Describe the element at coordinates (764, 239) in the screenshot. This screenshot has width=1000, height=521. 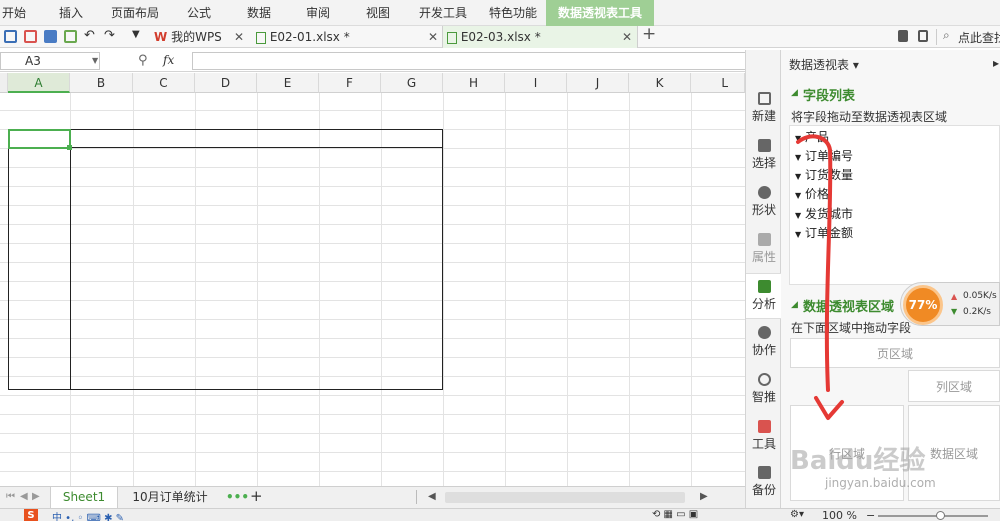
I see `property-icon` at that location.